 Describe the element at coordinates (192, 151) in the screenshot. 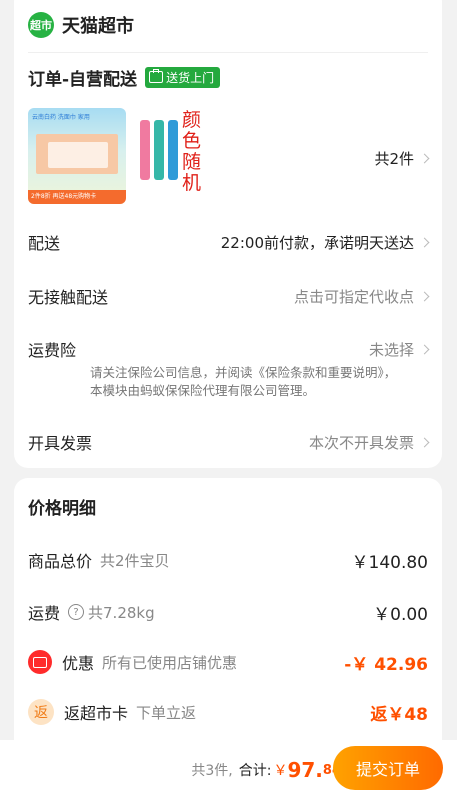

I see `random-color-label: 颜色随机` at that location.